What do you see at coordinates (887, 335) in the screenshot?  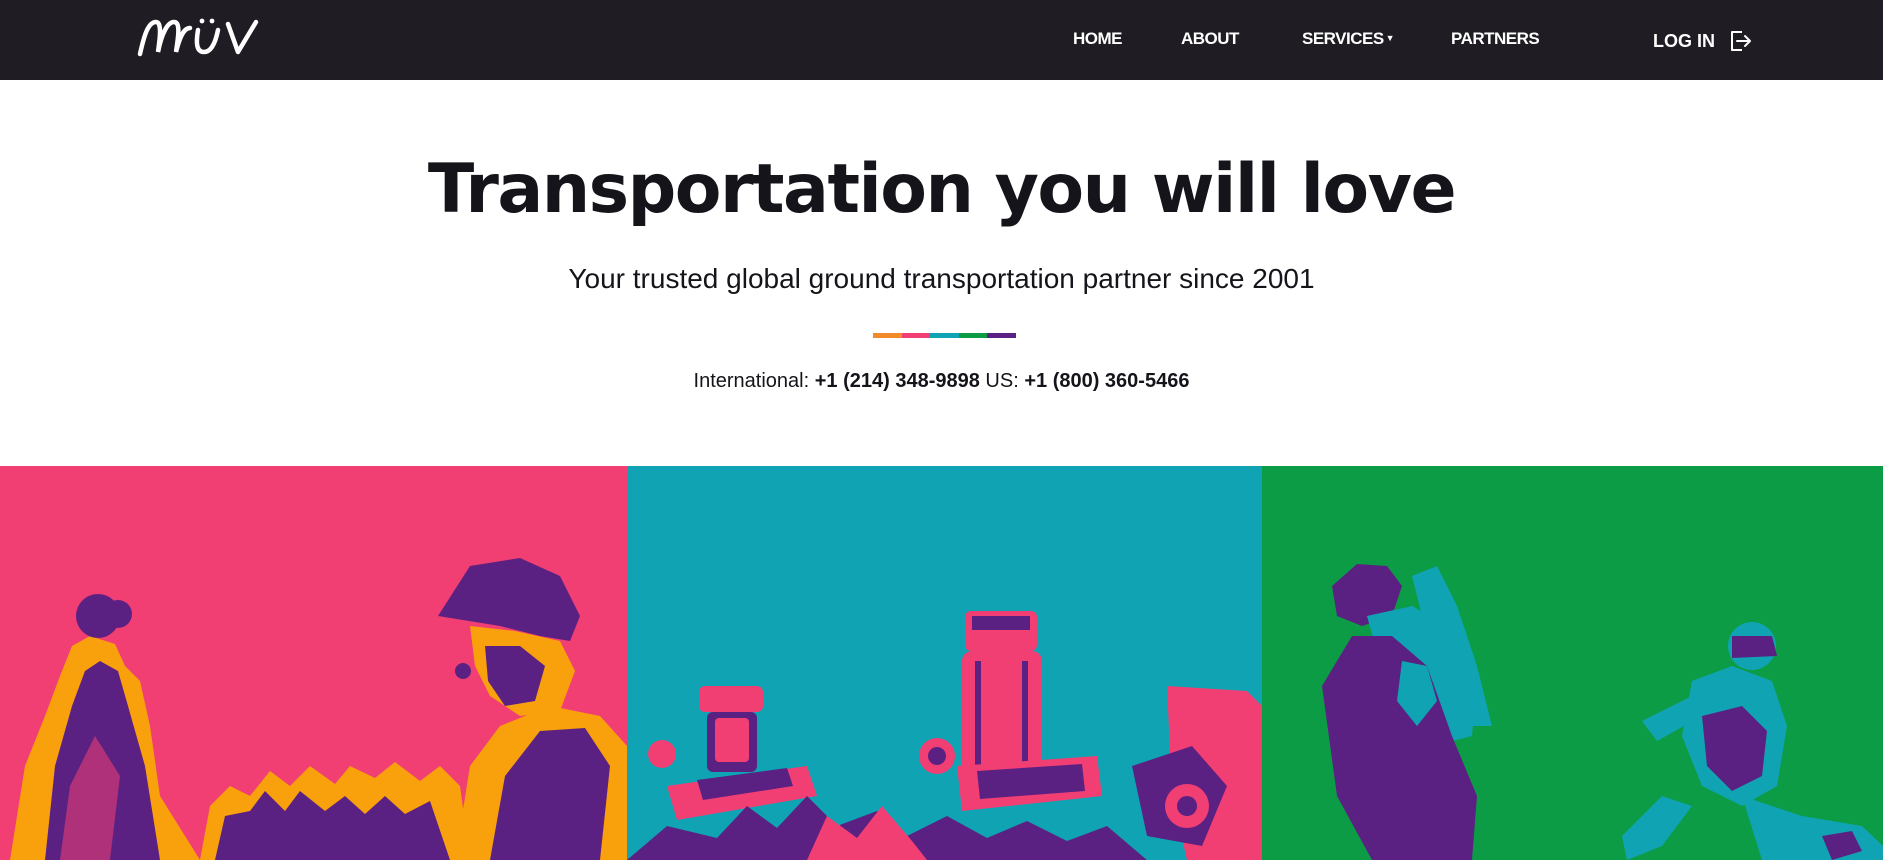 I see `divider-segment-orange` at bounding box center [887, 335].